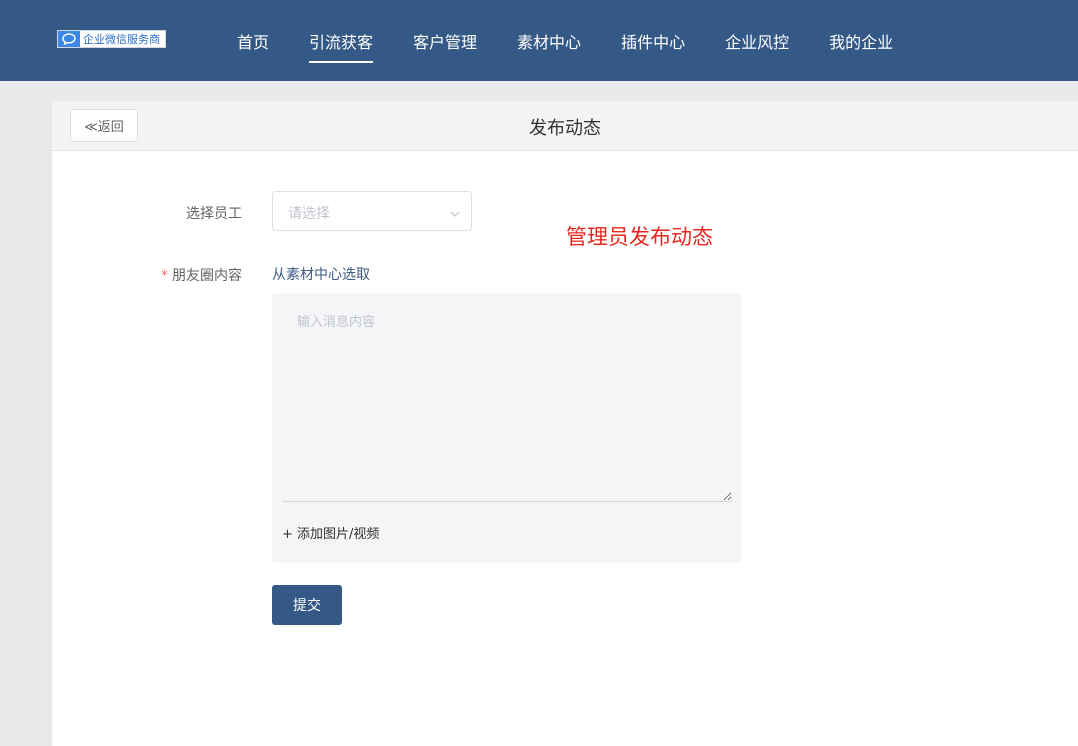 This screenshot has height=746, width=1078. Describe the element at coordinates (321, 274) in the screenshot. I see `select-from-library-link: 从素材中心选取` at that location.